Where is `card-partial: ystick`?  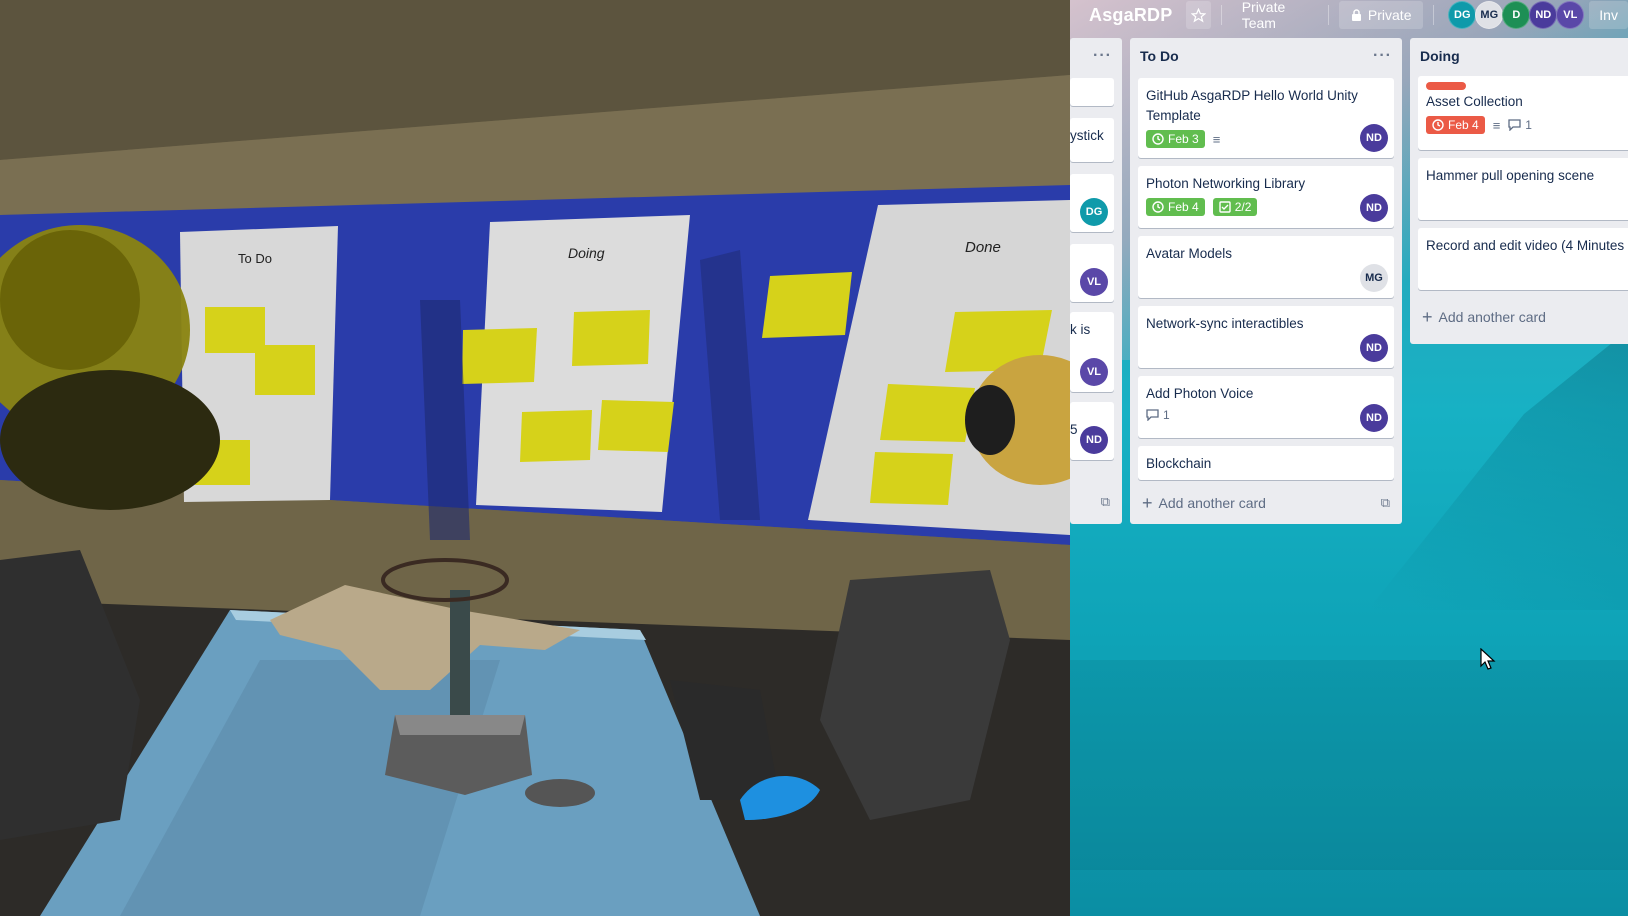 card-partial: ystick is located at coordinates (1092, 140).